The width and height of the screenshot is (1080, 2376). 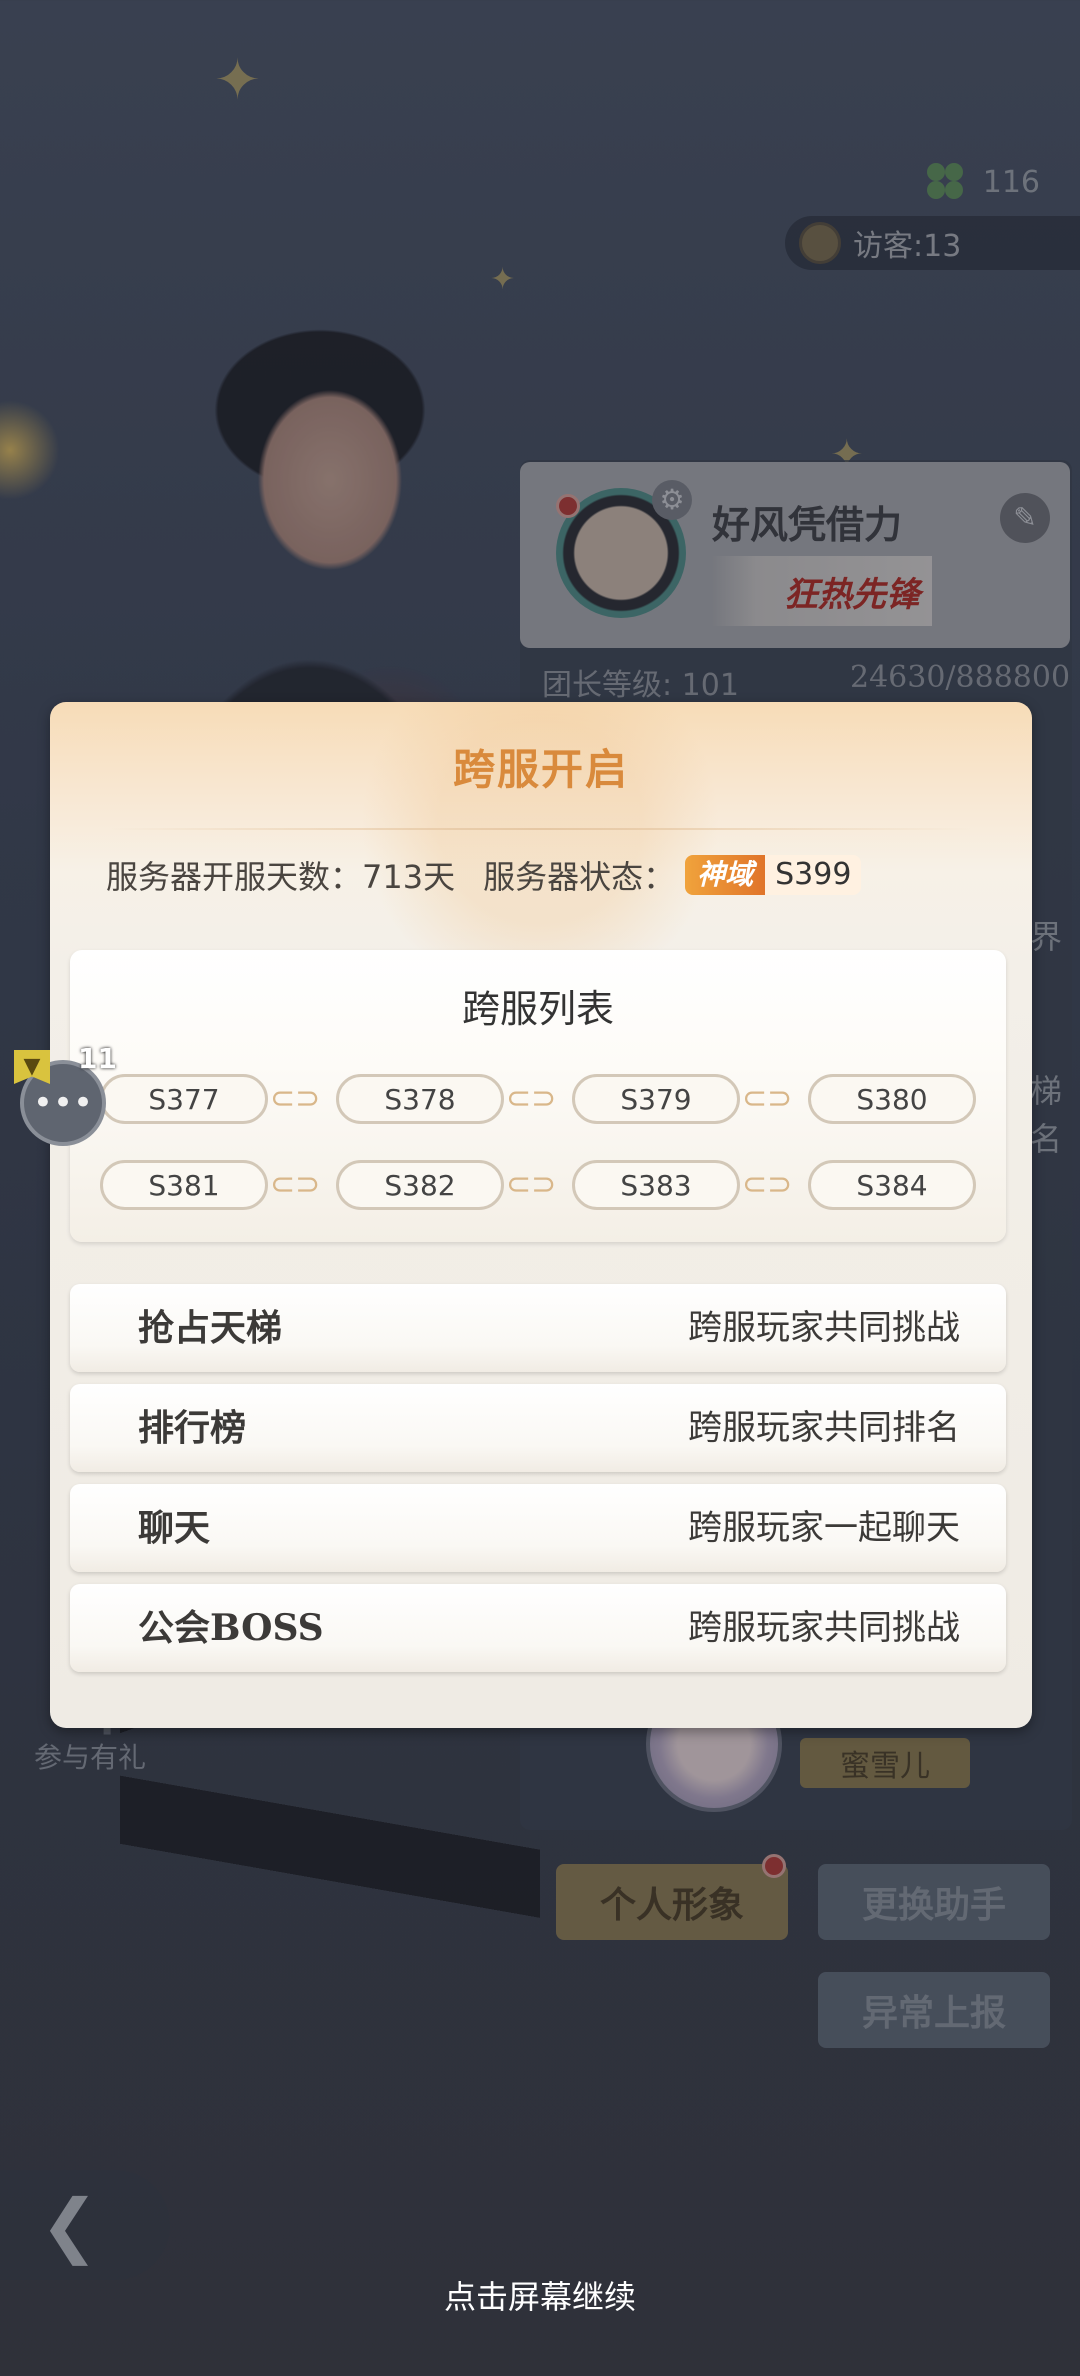 What do you see at coordinates (824, 1528) in the screenshot?
I see `feature-desc: 跨服玩家一起聊天` at bounding box center [824, 1528].